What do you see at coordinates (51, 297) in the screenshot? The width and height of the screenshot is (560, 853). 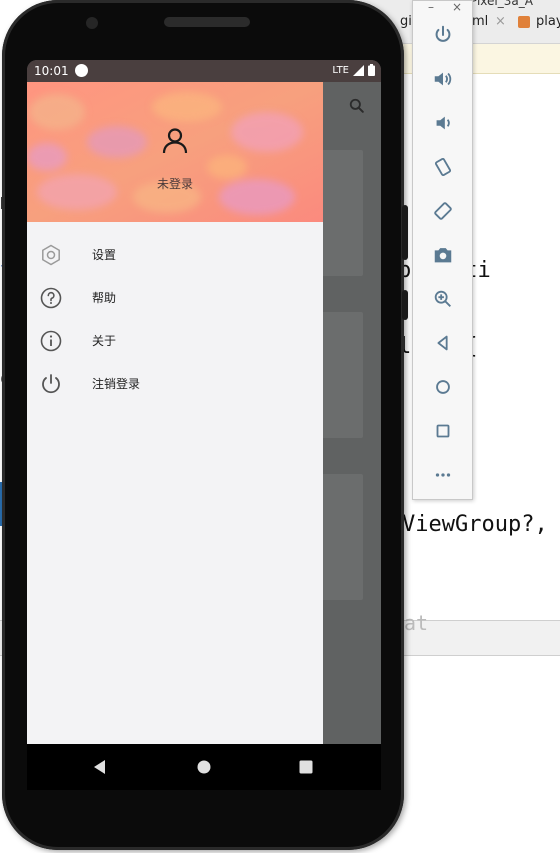 I see `help-icon` at bounding box center [51, 297].